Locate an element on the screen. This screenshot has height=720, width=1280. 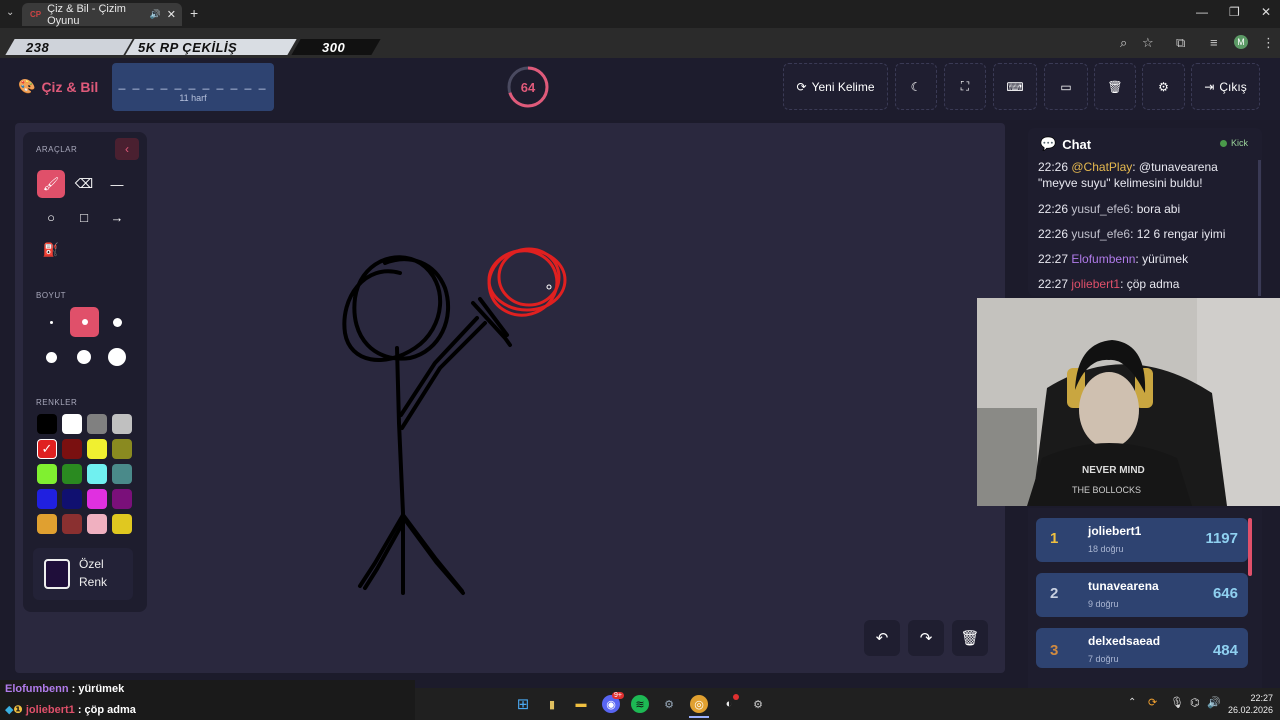
color-swatch: ✓ is located at coordinates (47, 449).